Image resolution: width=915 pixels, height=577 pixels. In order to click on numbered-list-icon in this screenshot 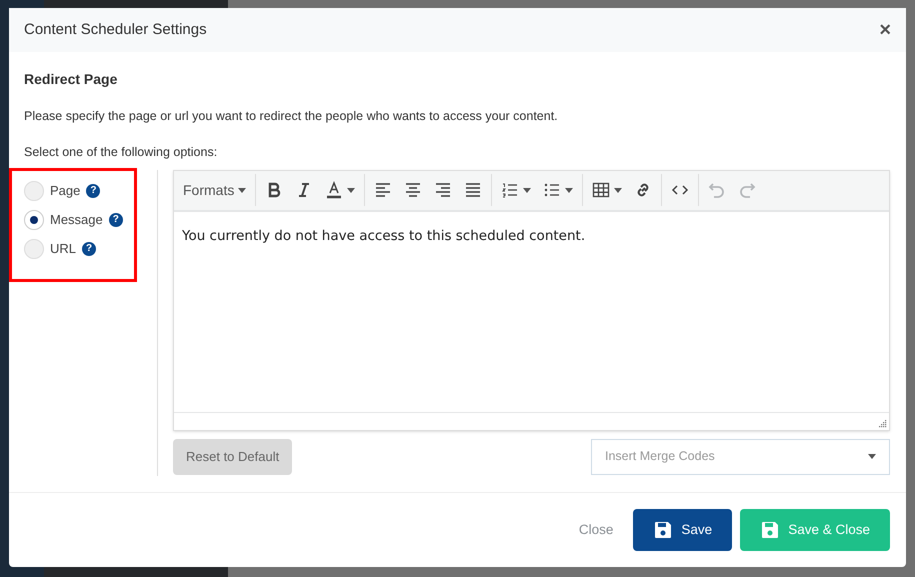, I will do `click(510, 190)`.